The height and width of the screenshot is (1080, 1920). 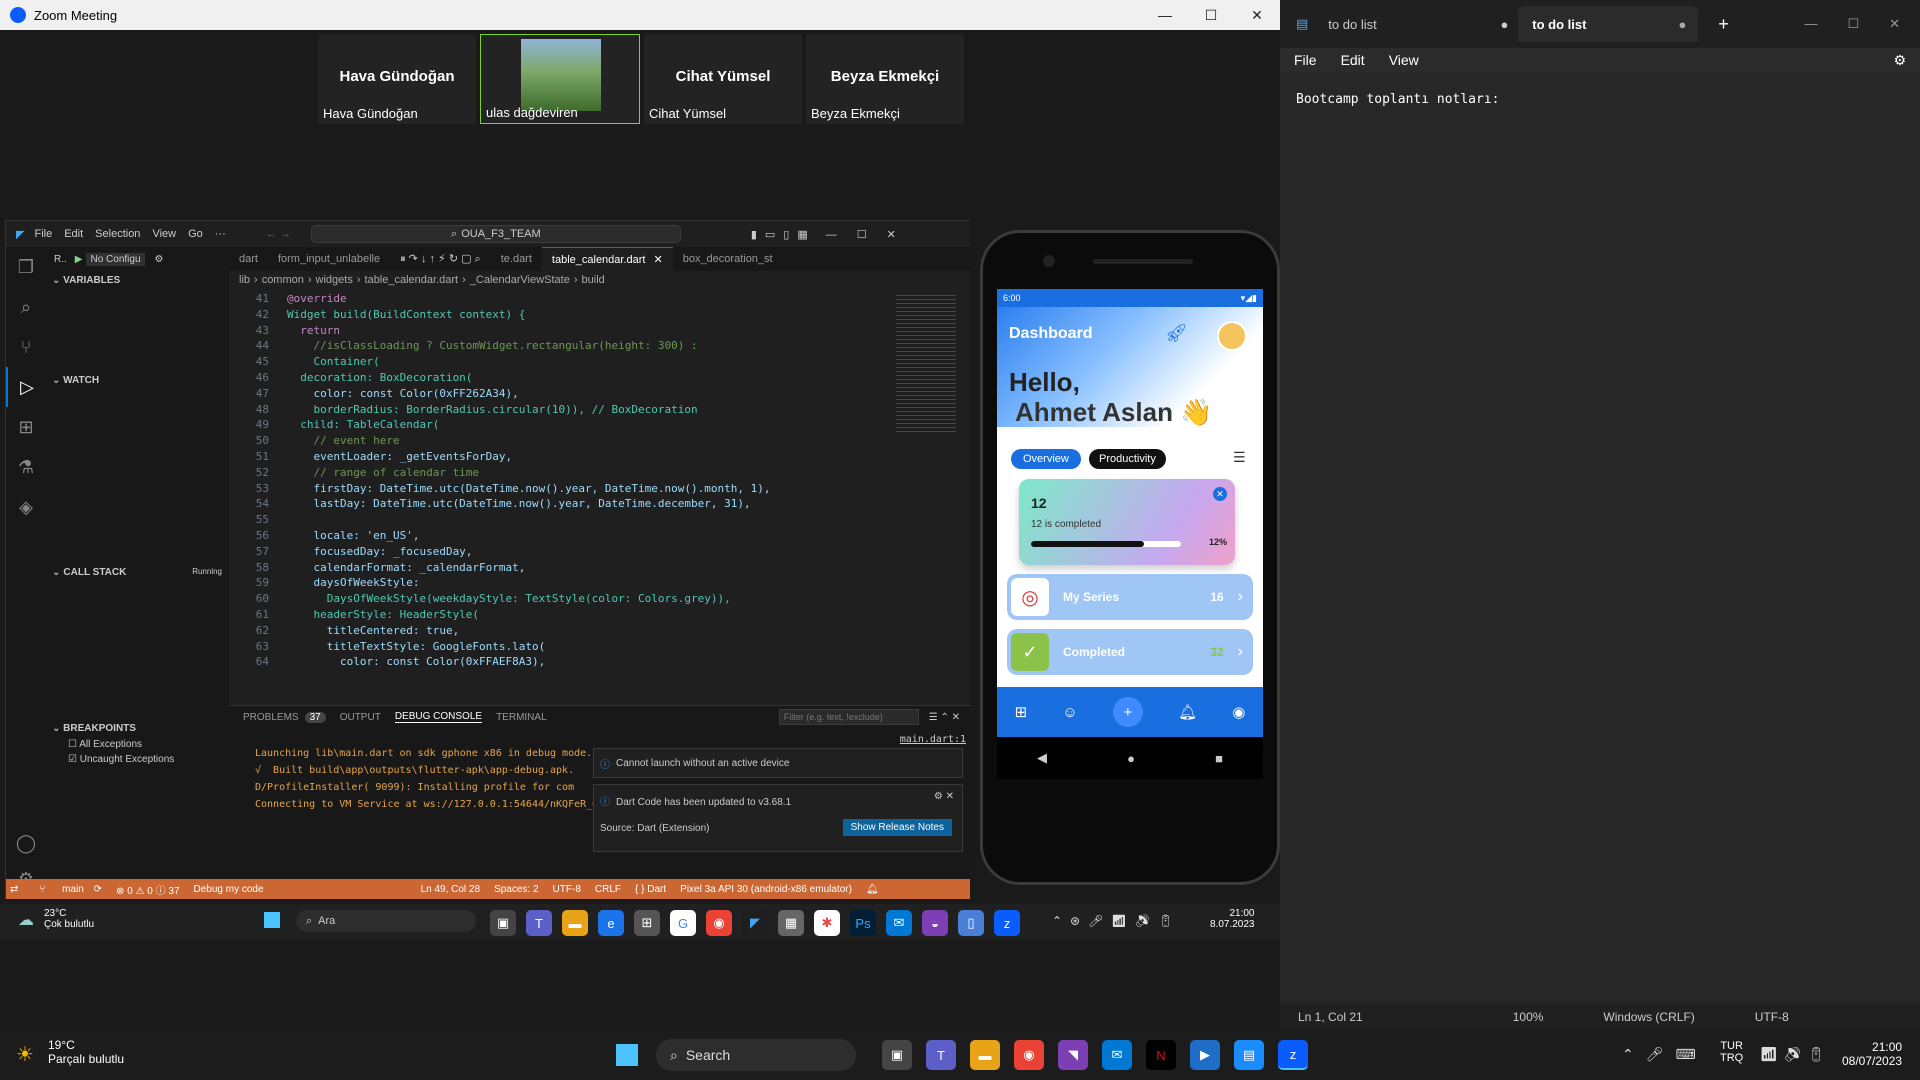 I want to click on tab-problems: PROBLEMS, so click(x=271, y=717).